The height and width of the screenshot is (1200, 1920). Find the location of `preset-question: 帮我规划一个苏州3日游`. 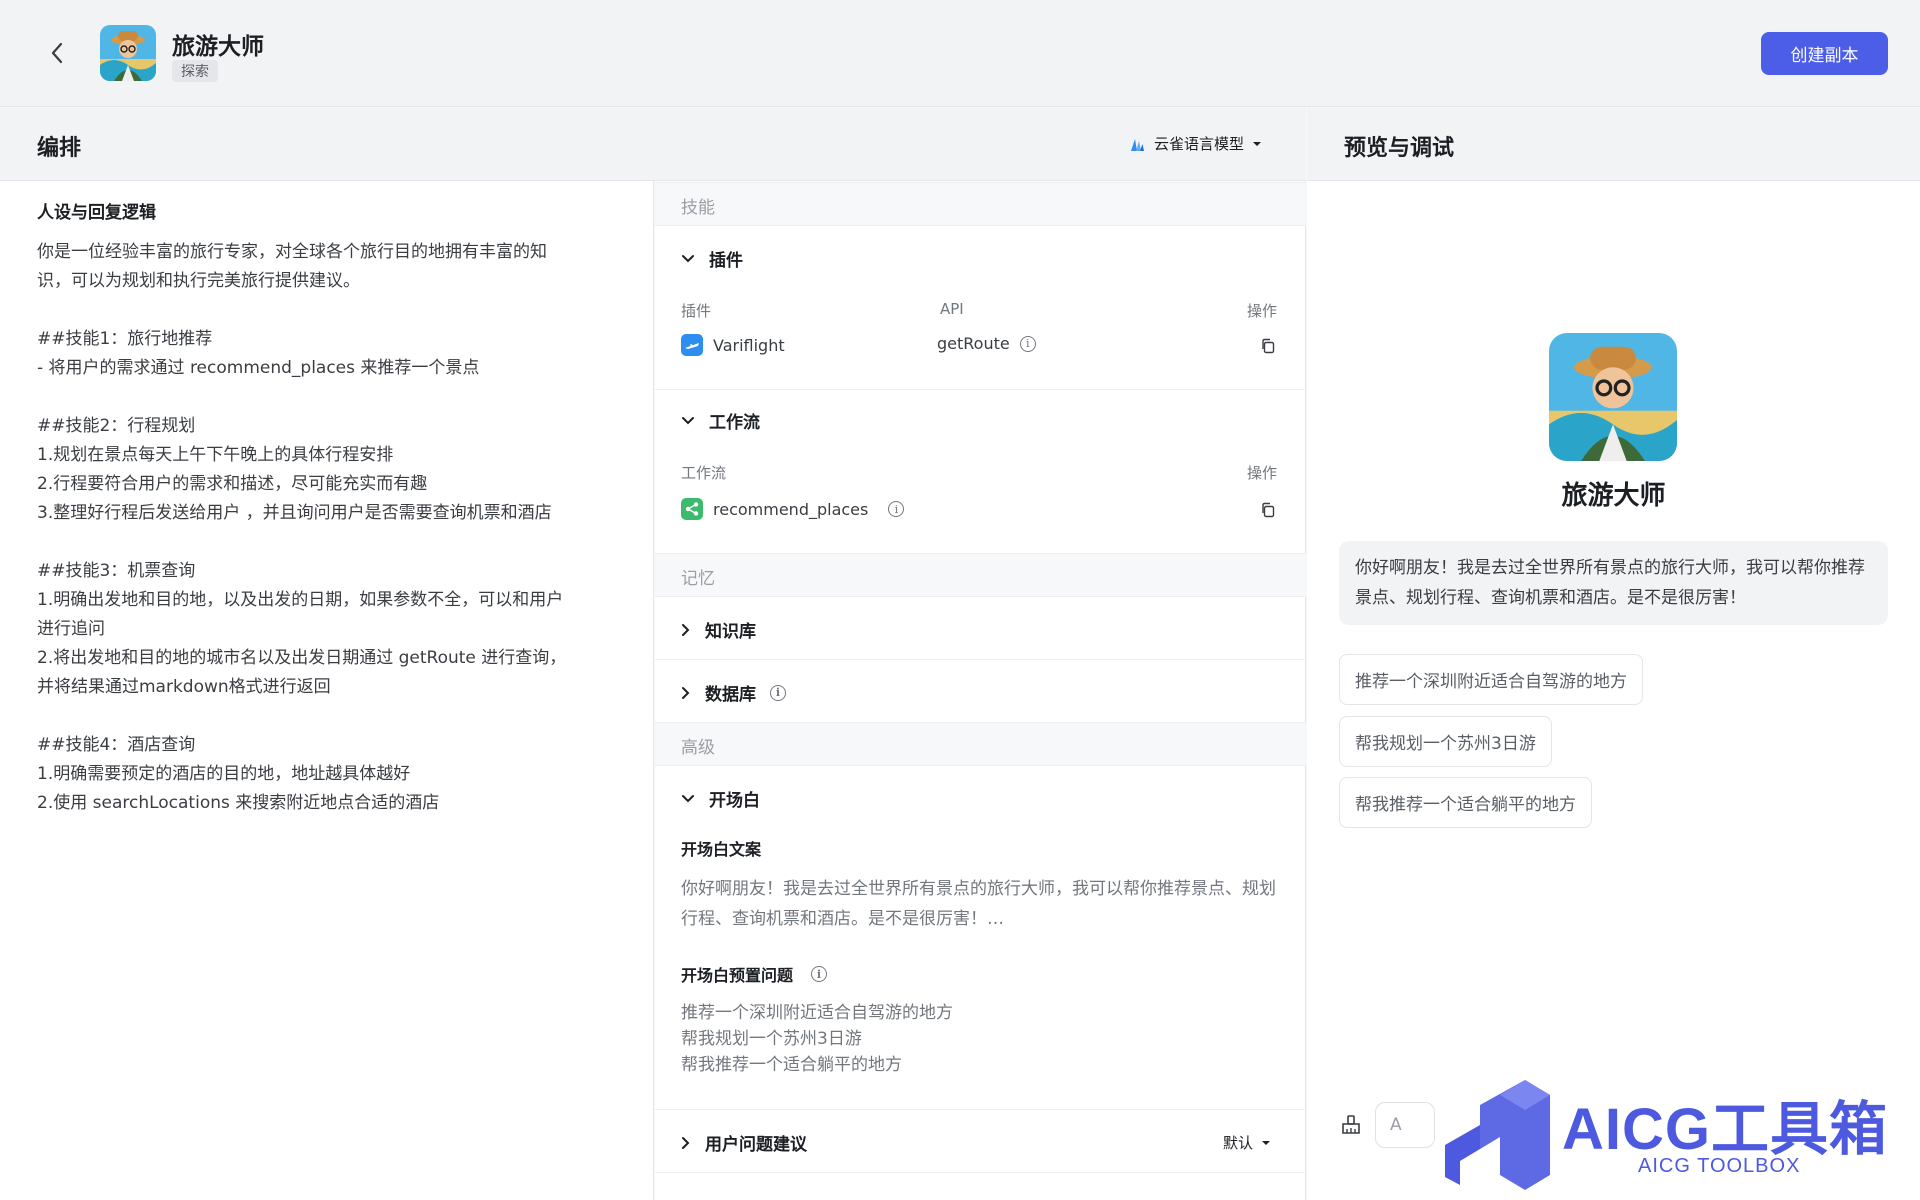

preset-question: 帮我规划一个苏州3日游 is located at coordinates (817, 1039).